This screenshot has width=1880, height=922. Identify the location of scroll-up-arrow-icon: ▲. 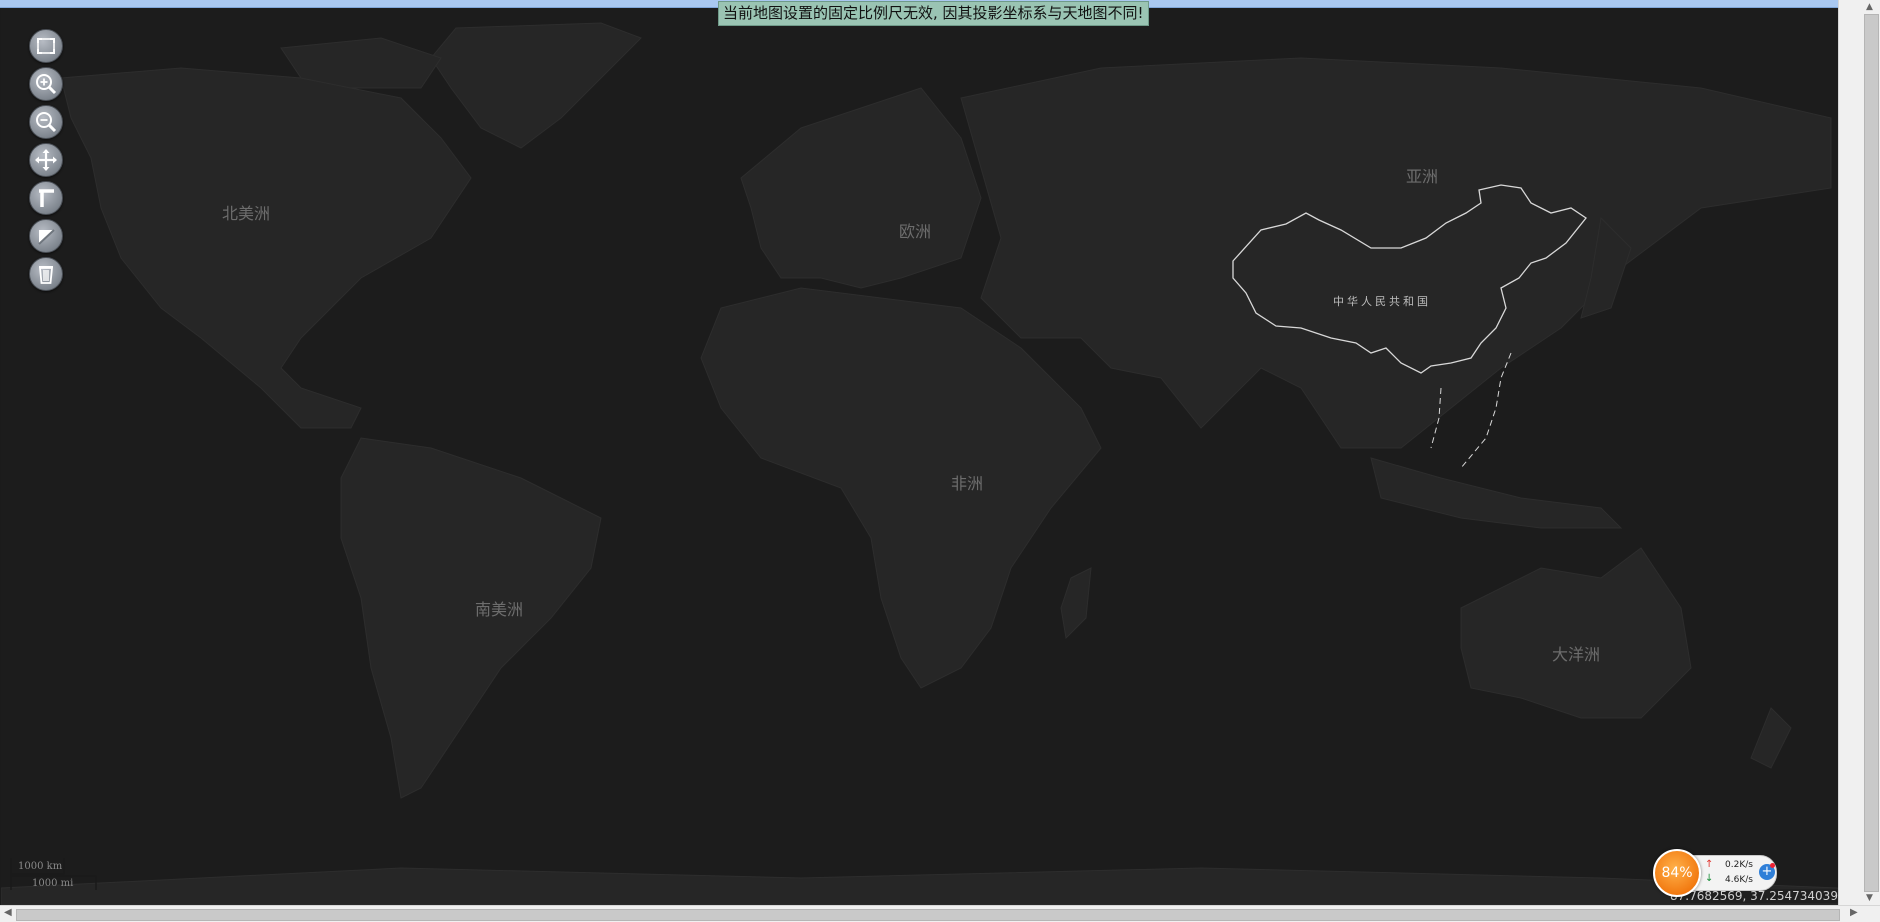
(1869, 7).